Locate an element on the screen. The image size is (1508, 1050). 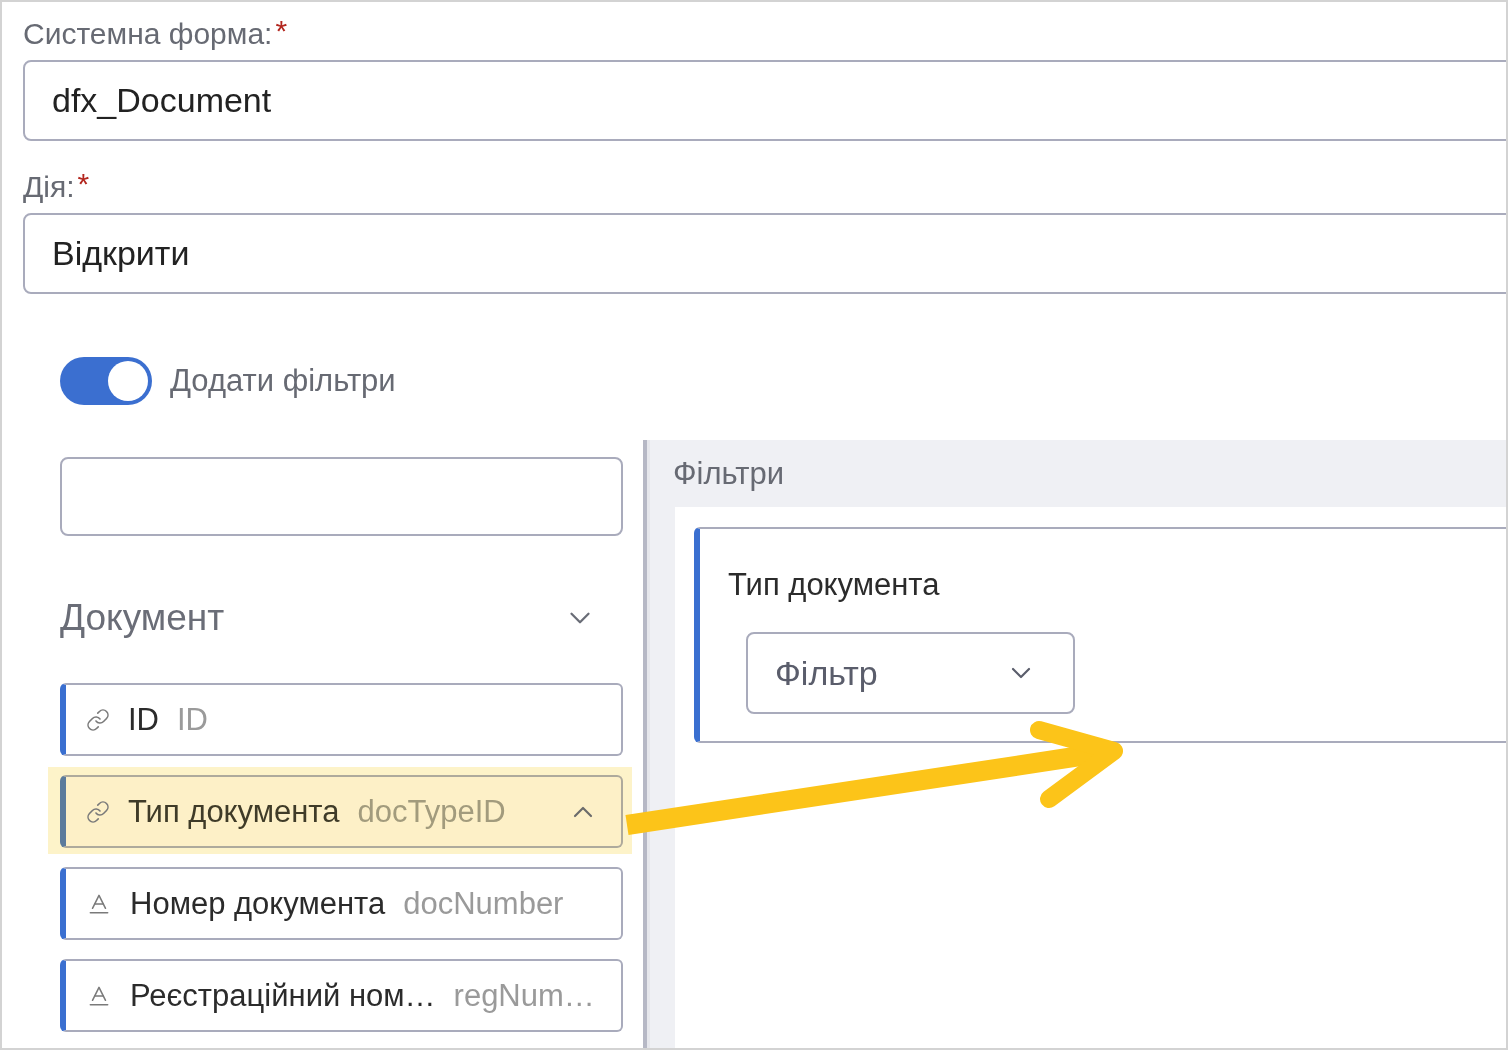
field-item: Тип документа docTypeID is located at coordinates (341, 811).